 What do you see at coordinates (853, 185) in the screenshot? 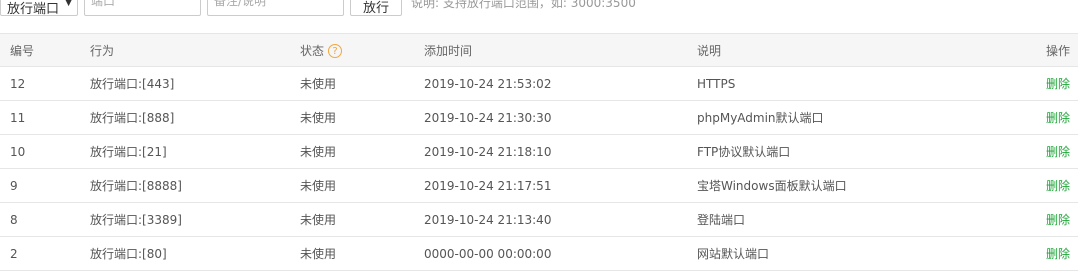
I see `cell-desc: 宝塔Windows面板默认端口` at bounding box center [853, 185].